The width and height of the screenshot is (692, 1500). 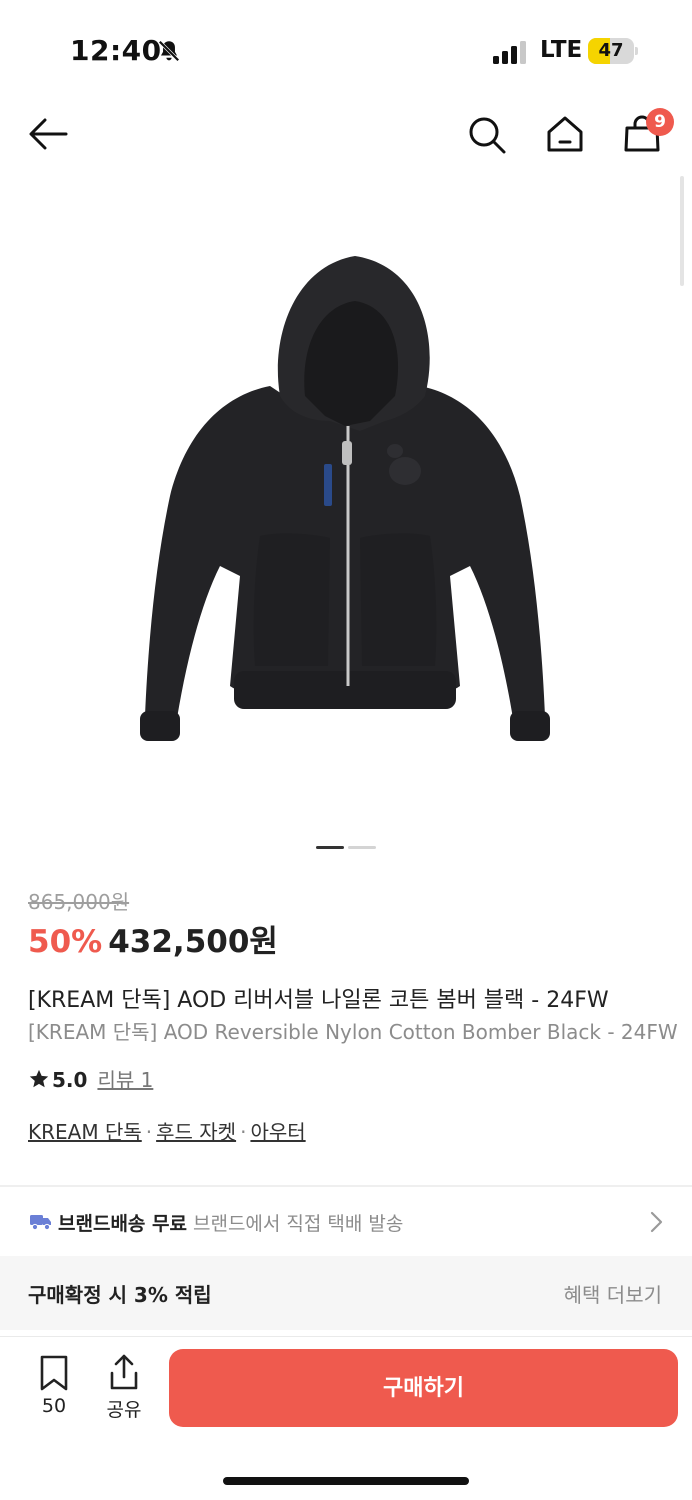 What do you see at coordinates (54, 1406) in the screenshot?
I see `bookmark-count: 50` at bounding box center [54, 1406].